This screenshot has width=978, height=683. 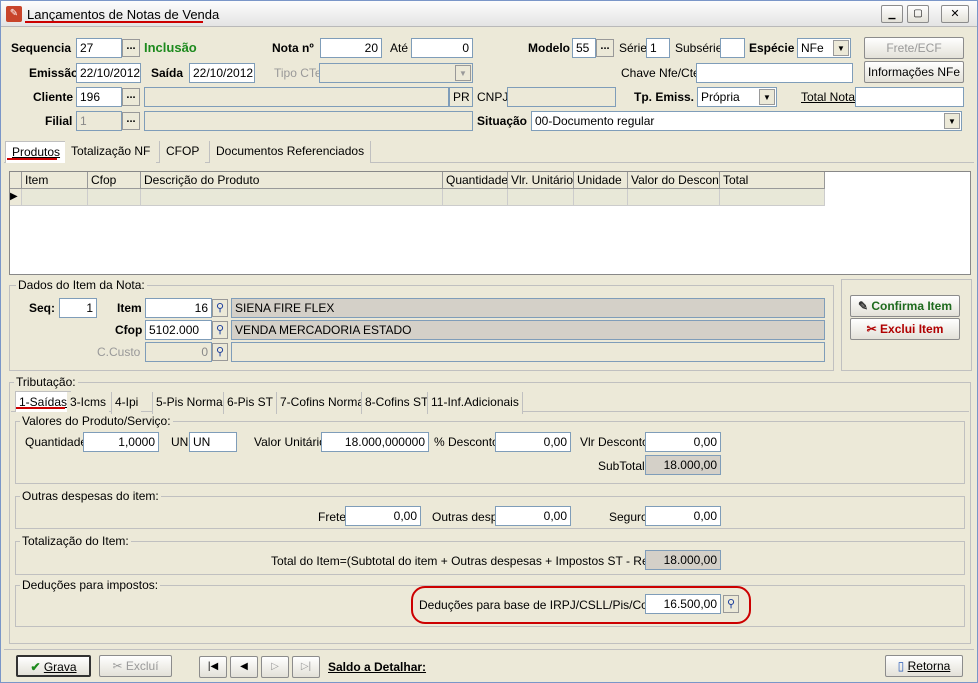 What do you see at coordinates (533, 516) in the screenshot?
I see `outras-field: 0,00` at bounding box center [533, 516].